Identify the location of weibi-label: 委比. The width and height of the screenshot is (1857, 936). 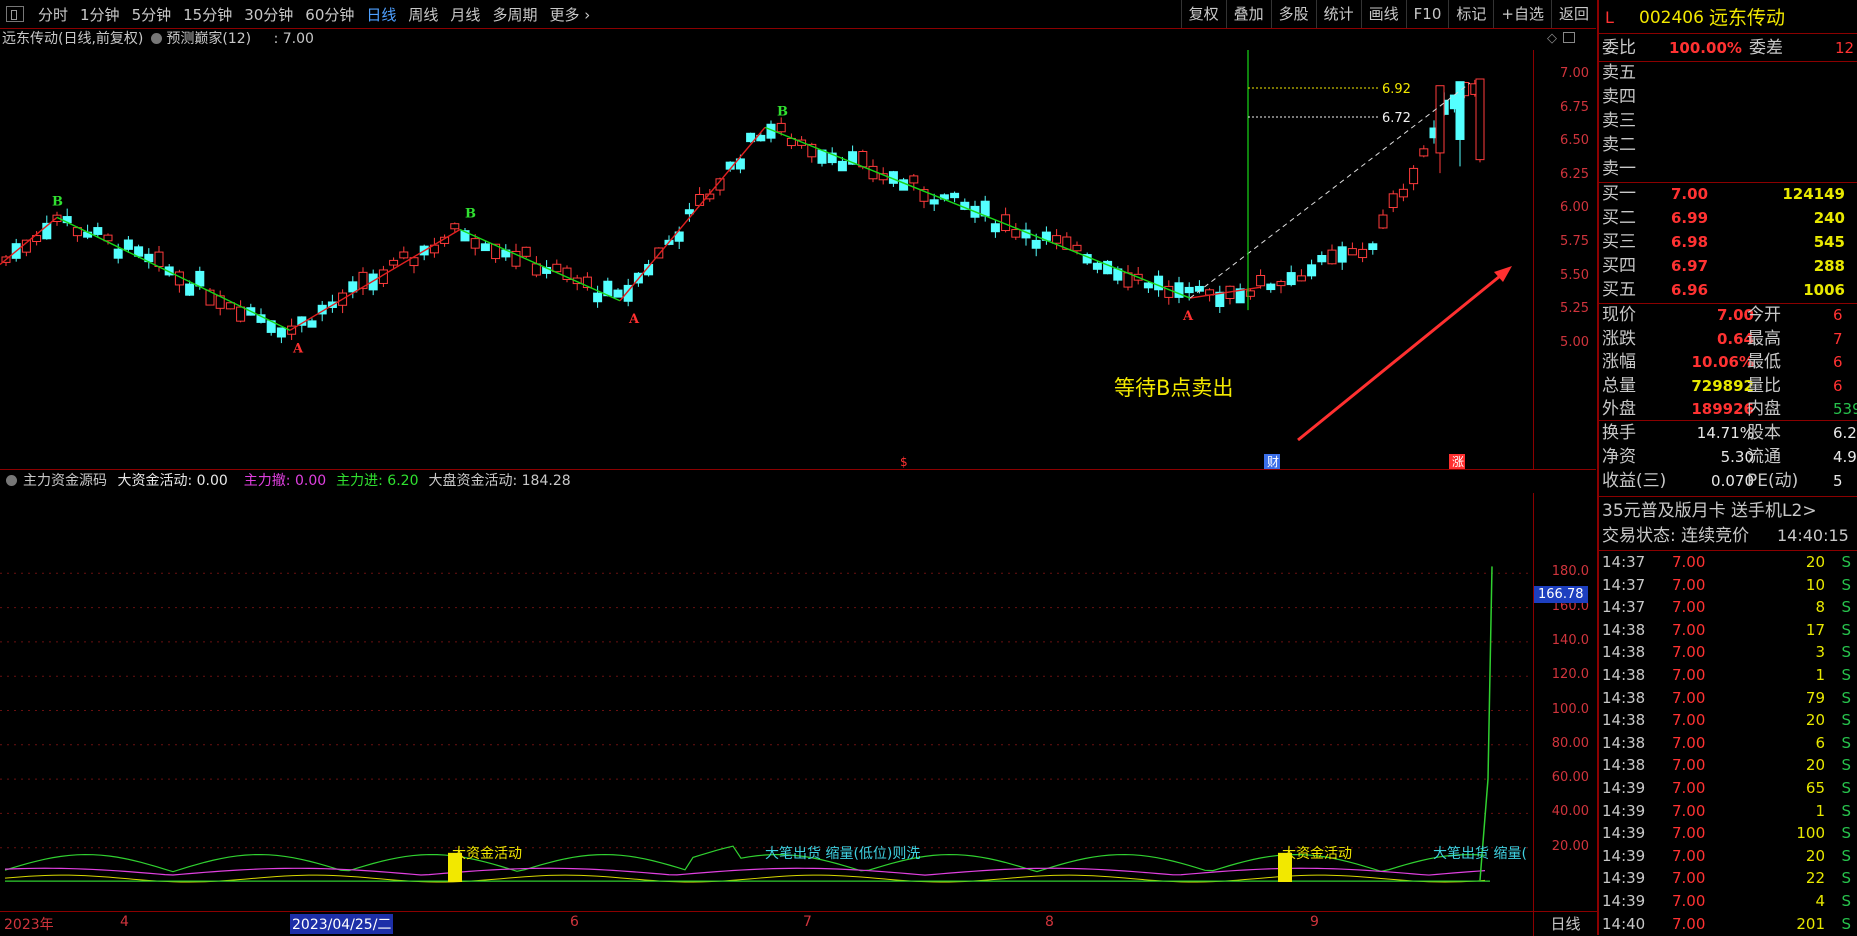
(1619, 48).